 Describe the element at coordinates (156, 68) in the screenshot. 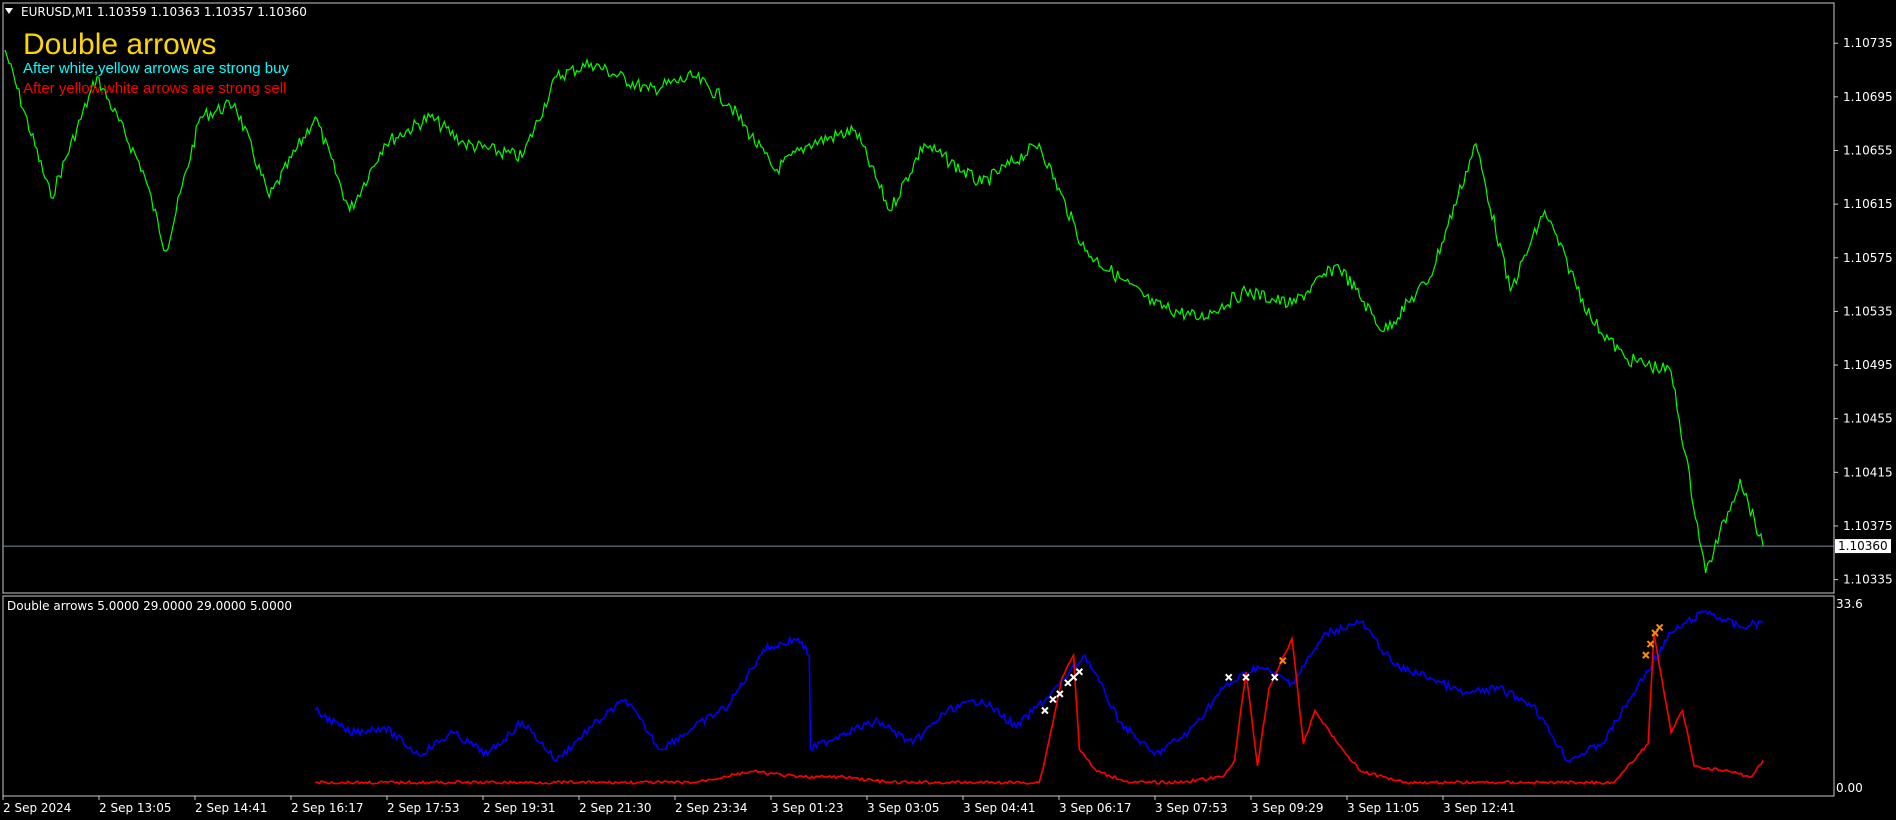

I see `buy-note: After white,yellow arrows are strong buy` at that location.